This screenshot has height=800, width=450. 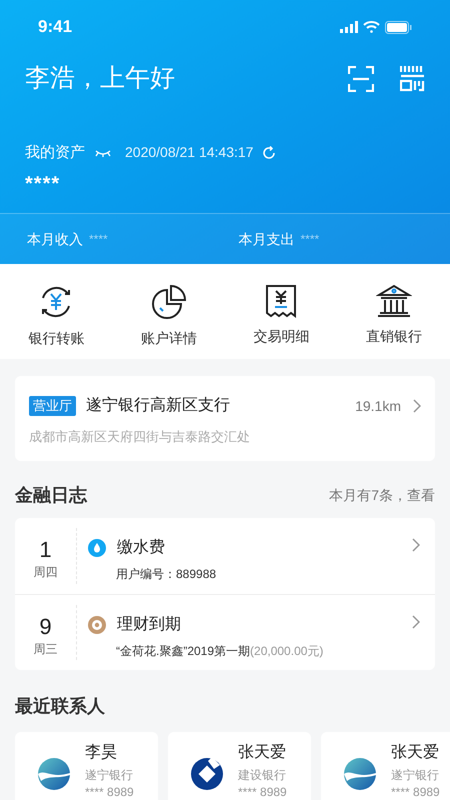 What do you see at coordinates (266, 239) in the screenshot?
I see `summary-label: 本月支出` at bounding box center [266, 239].